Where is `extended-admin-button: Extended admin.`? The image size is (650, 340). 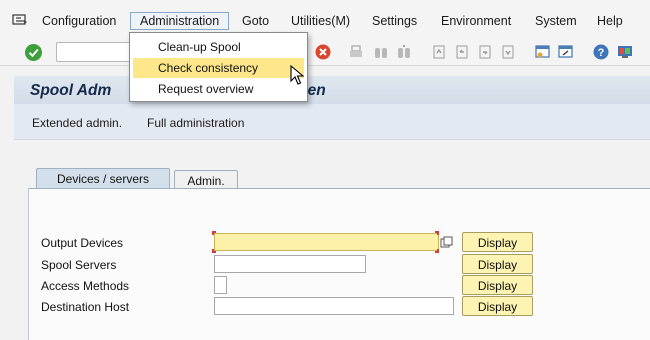
extended-admin-button: Extended admin. is located at coordinates (77, 123).